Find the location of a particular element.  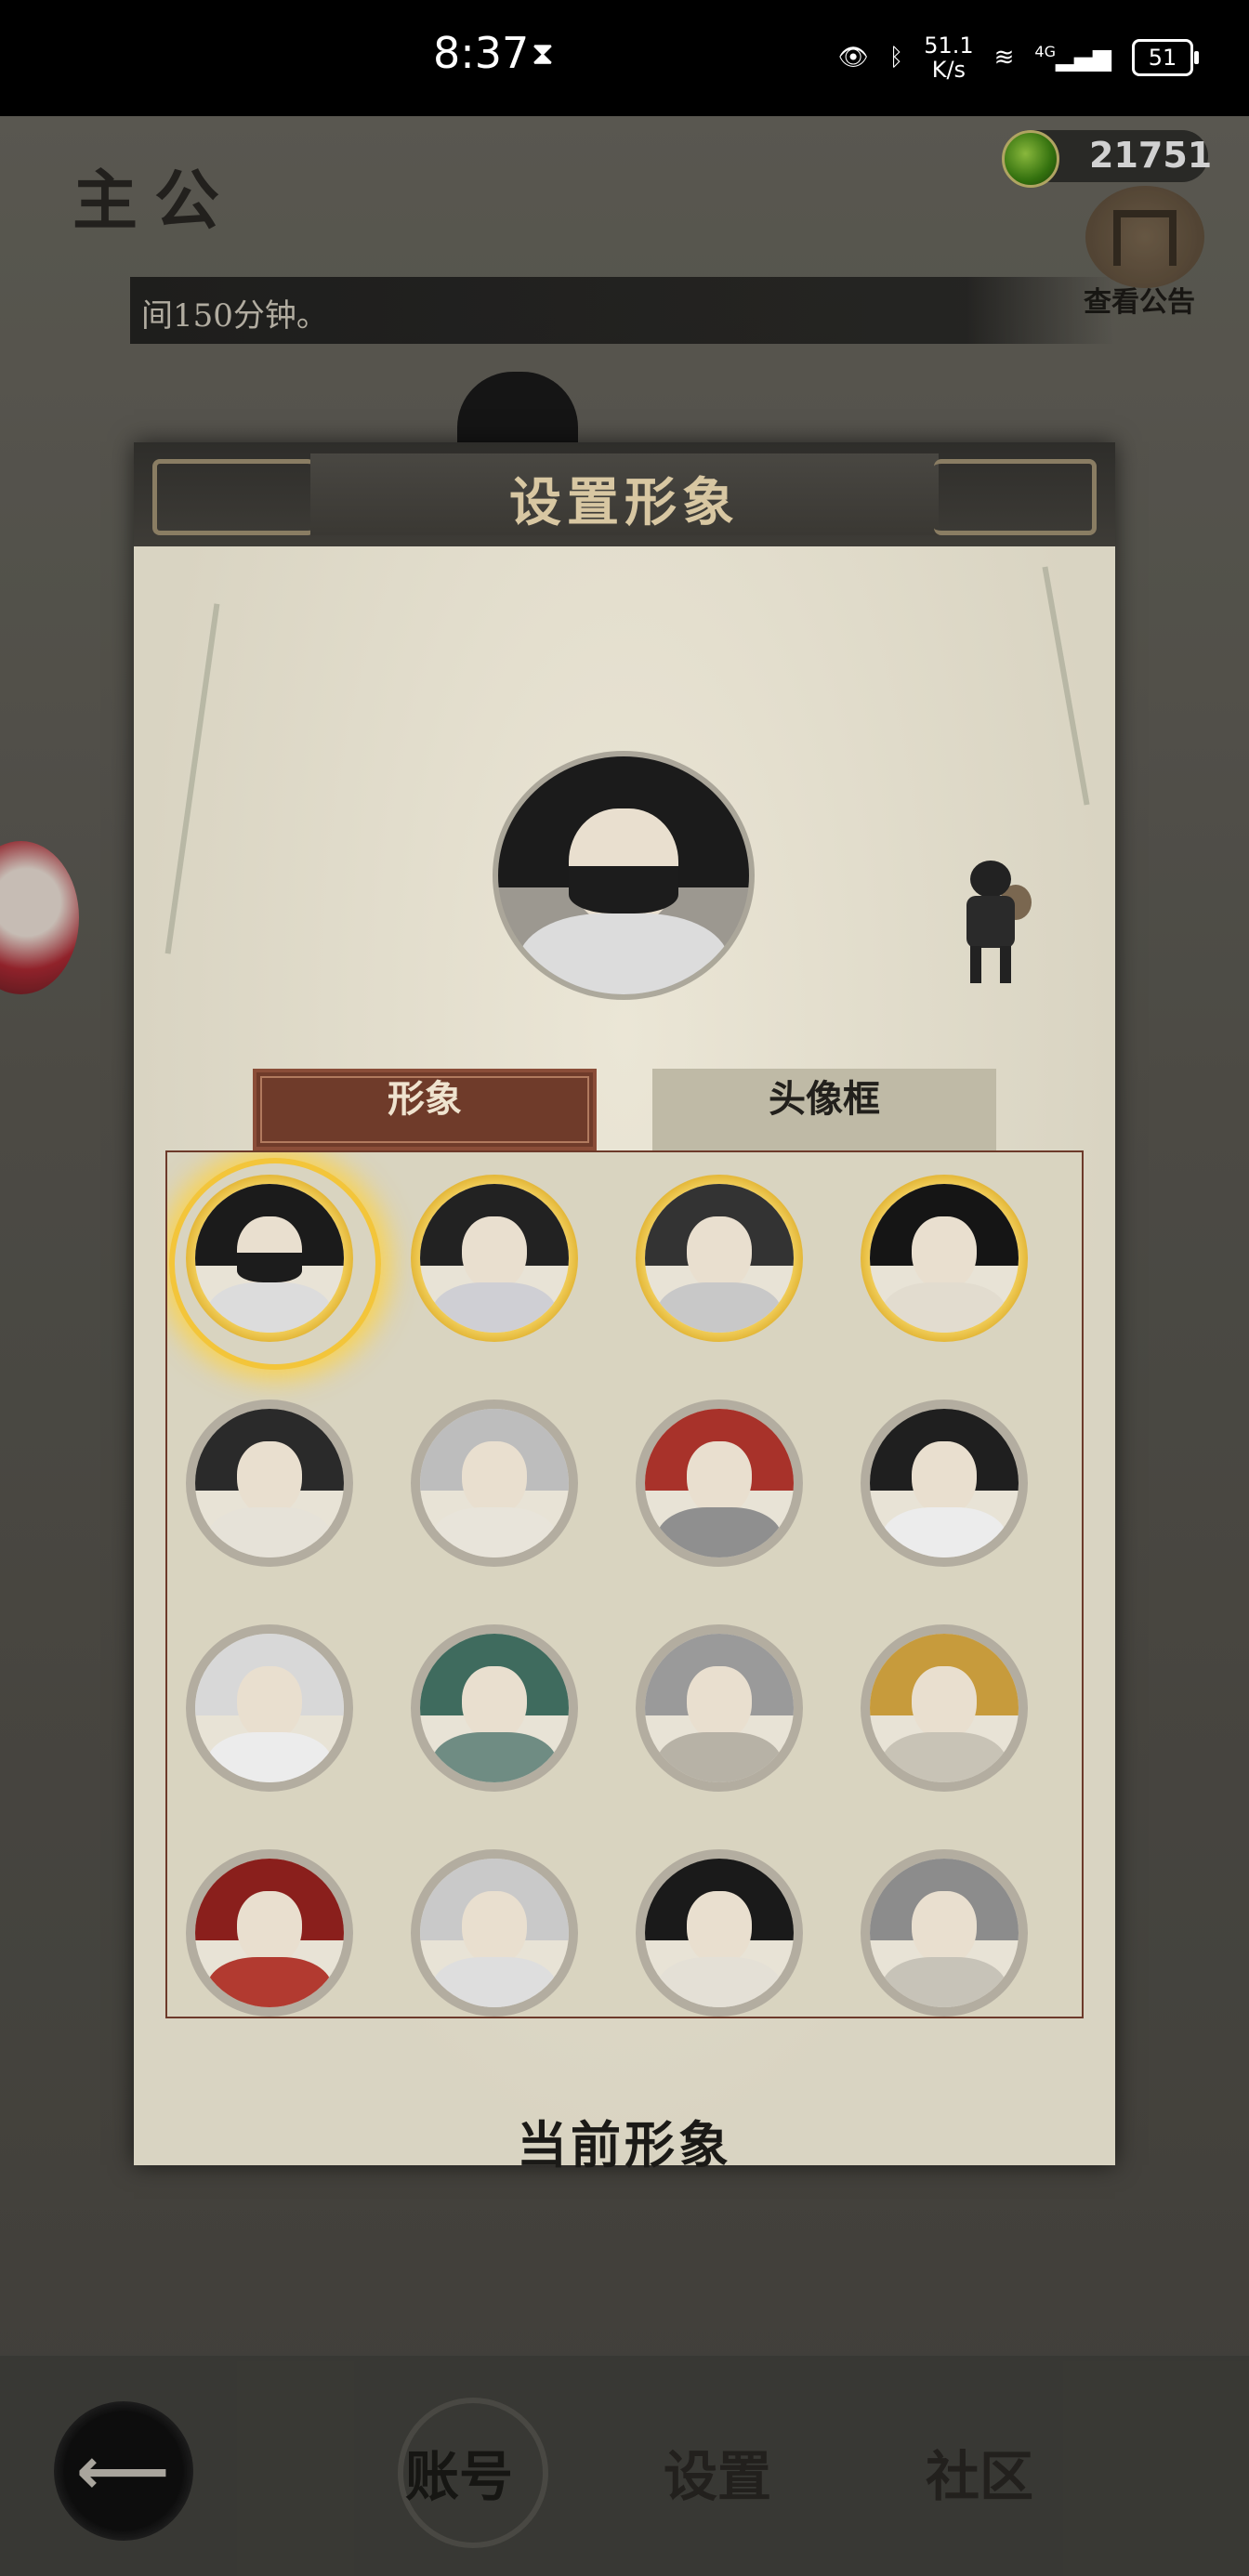

steel-helmet-soldier-portrait-icon is located at coordinates (944, 1933).